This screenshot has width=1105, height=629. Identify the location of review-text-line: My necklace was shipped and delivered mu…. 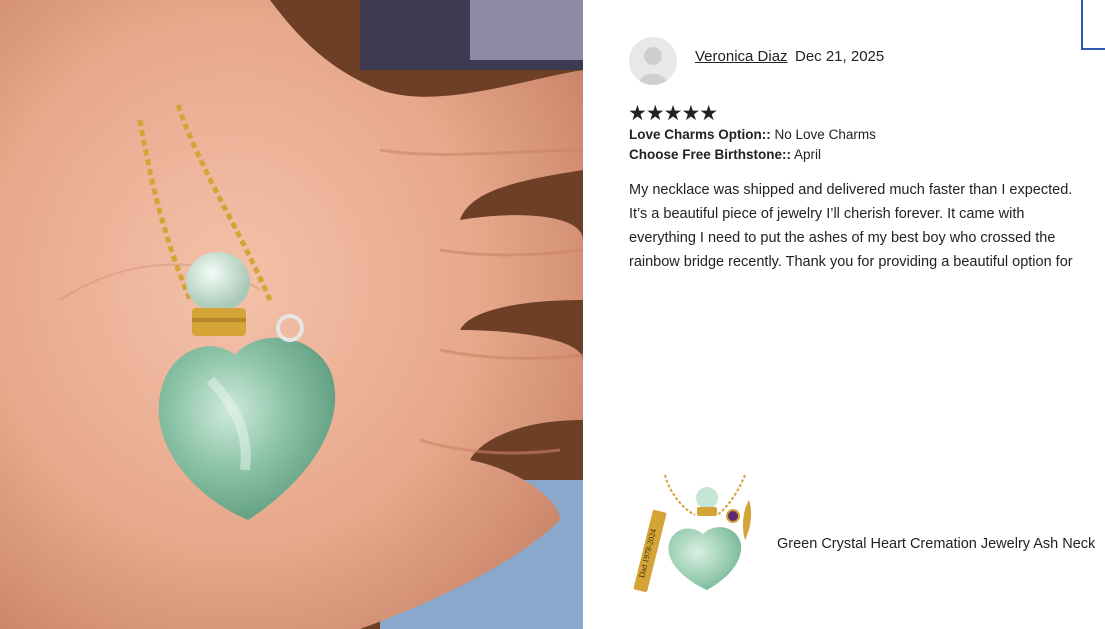
(851, 190).